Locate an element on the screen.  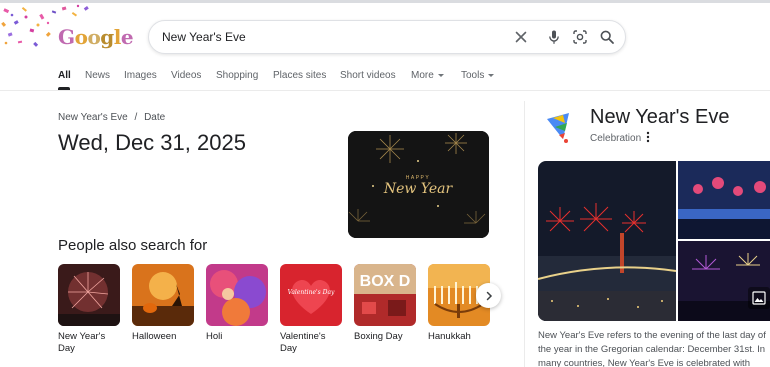
knowledge-panel-gallery is located at coordinates (654, 241).